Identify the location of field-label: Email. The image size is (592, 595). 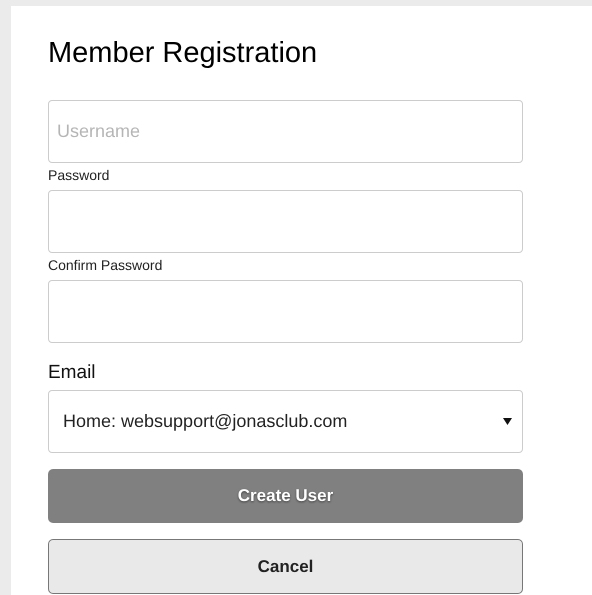
(72, 373).